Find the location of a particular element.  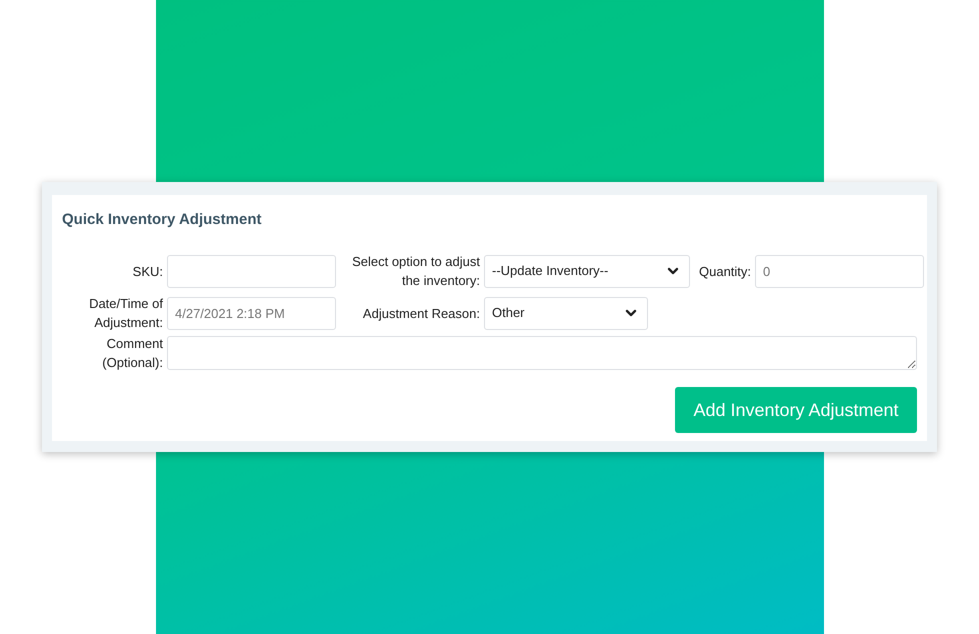

quantity-label: Quantity: is located at coordinates (725, 271).